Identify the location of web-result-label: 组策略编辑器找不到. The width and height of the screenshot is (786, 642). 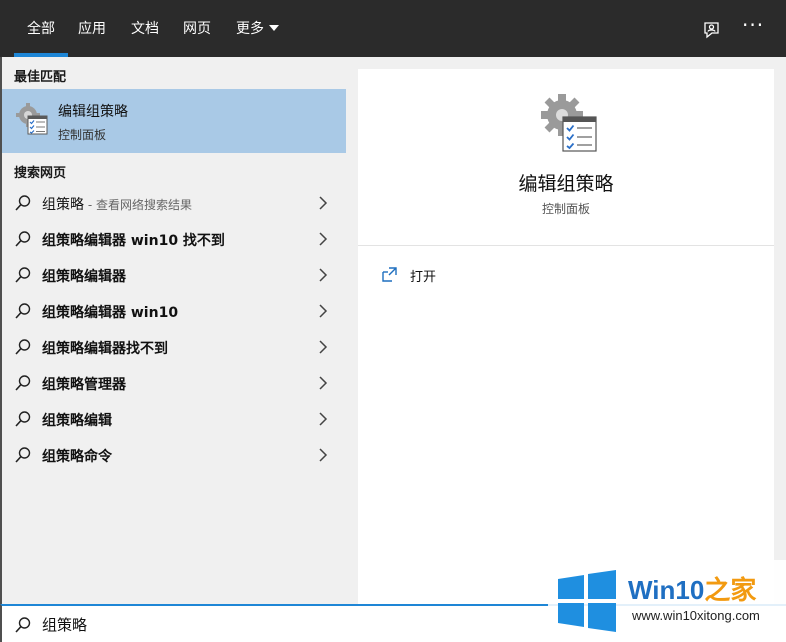
(105, 349).